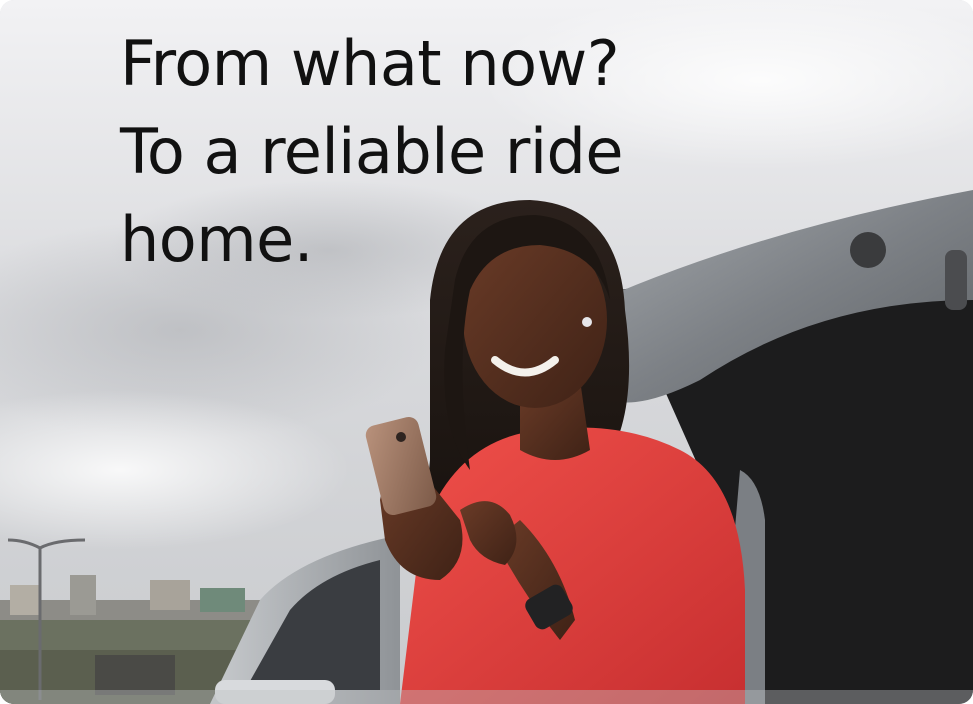 The width and height of the screenshot is (973, 704). I want to click on bottom-edge, so click(486, 697).